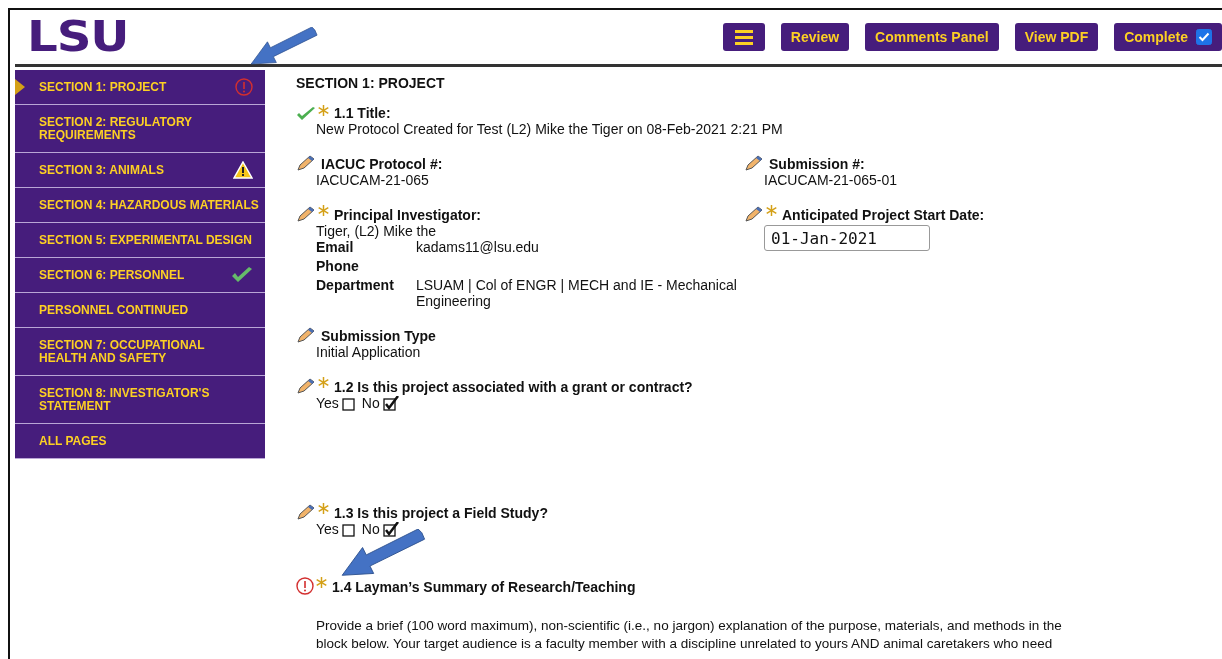 The image size is (1222, 659). What do you see at coordinates (140, 275) in the screenshot?
I see `sidebar-item: SECTION 6: PERSONNEL` at bounding box center [140, 275].